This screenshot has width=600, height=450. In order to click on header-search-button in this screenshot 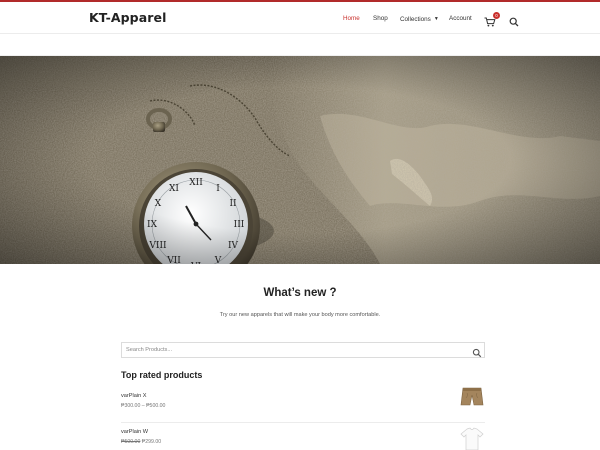, I will do `click(514, 20)`.